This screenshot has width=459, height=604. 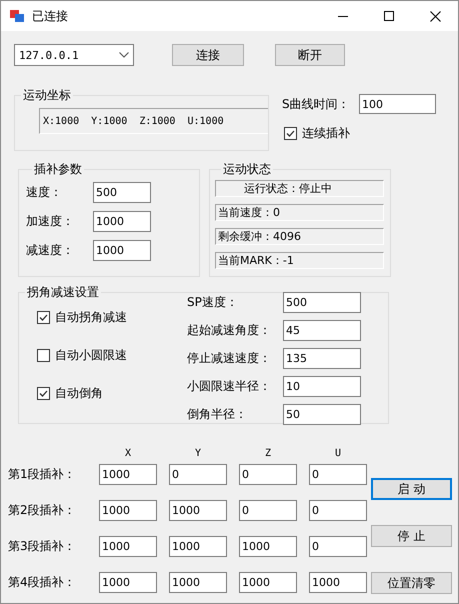 I want to click on field-label: 加速度：, so click(x=50, y=221).